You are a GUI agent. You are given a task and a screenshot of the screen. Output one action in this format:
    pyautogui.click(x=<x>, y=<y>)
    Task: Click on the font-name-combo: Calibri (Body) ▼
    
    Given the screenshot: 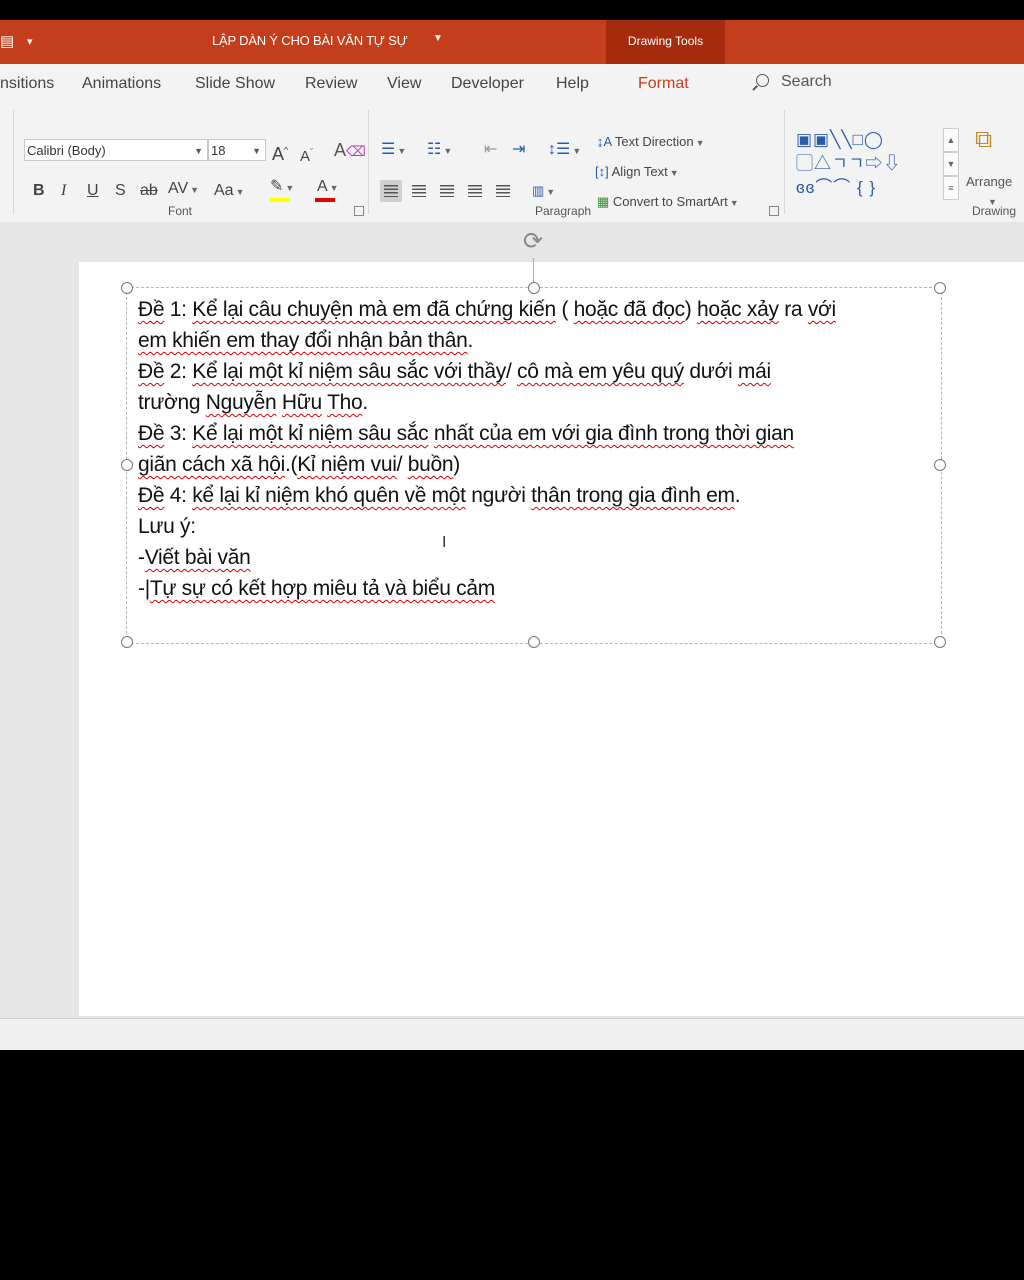 What is the action you would take?
    pyautogui.click(x=116, y=150)
    